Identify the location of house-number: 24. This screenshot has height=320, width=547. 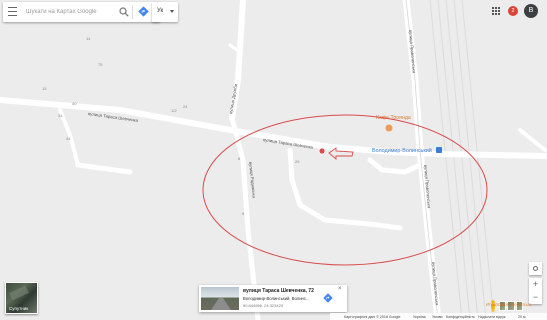
(185, 106).